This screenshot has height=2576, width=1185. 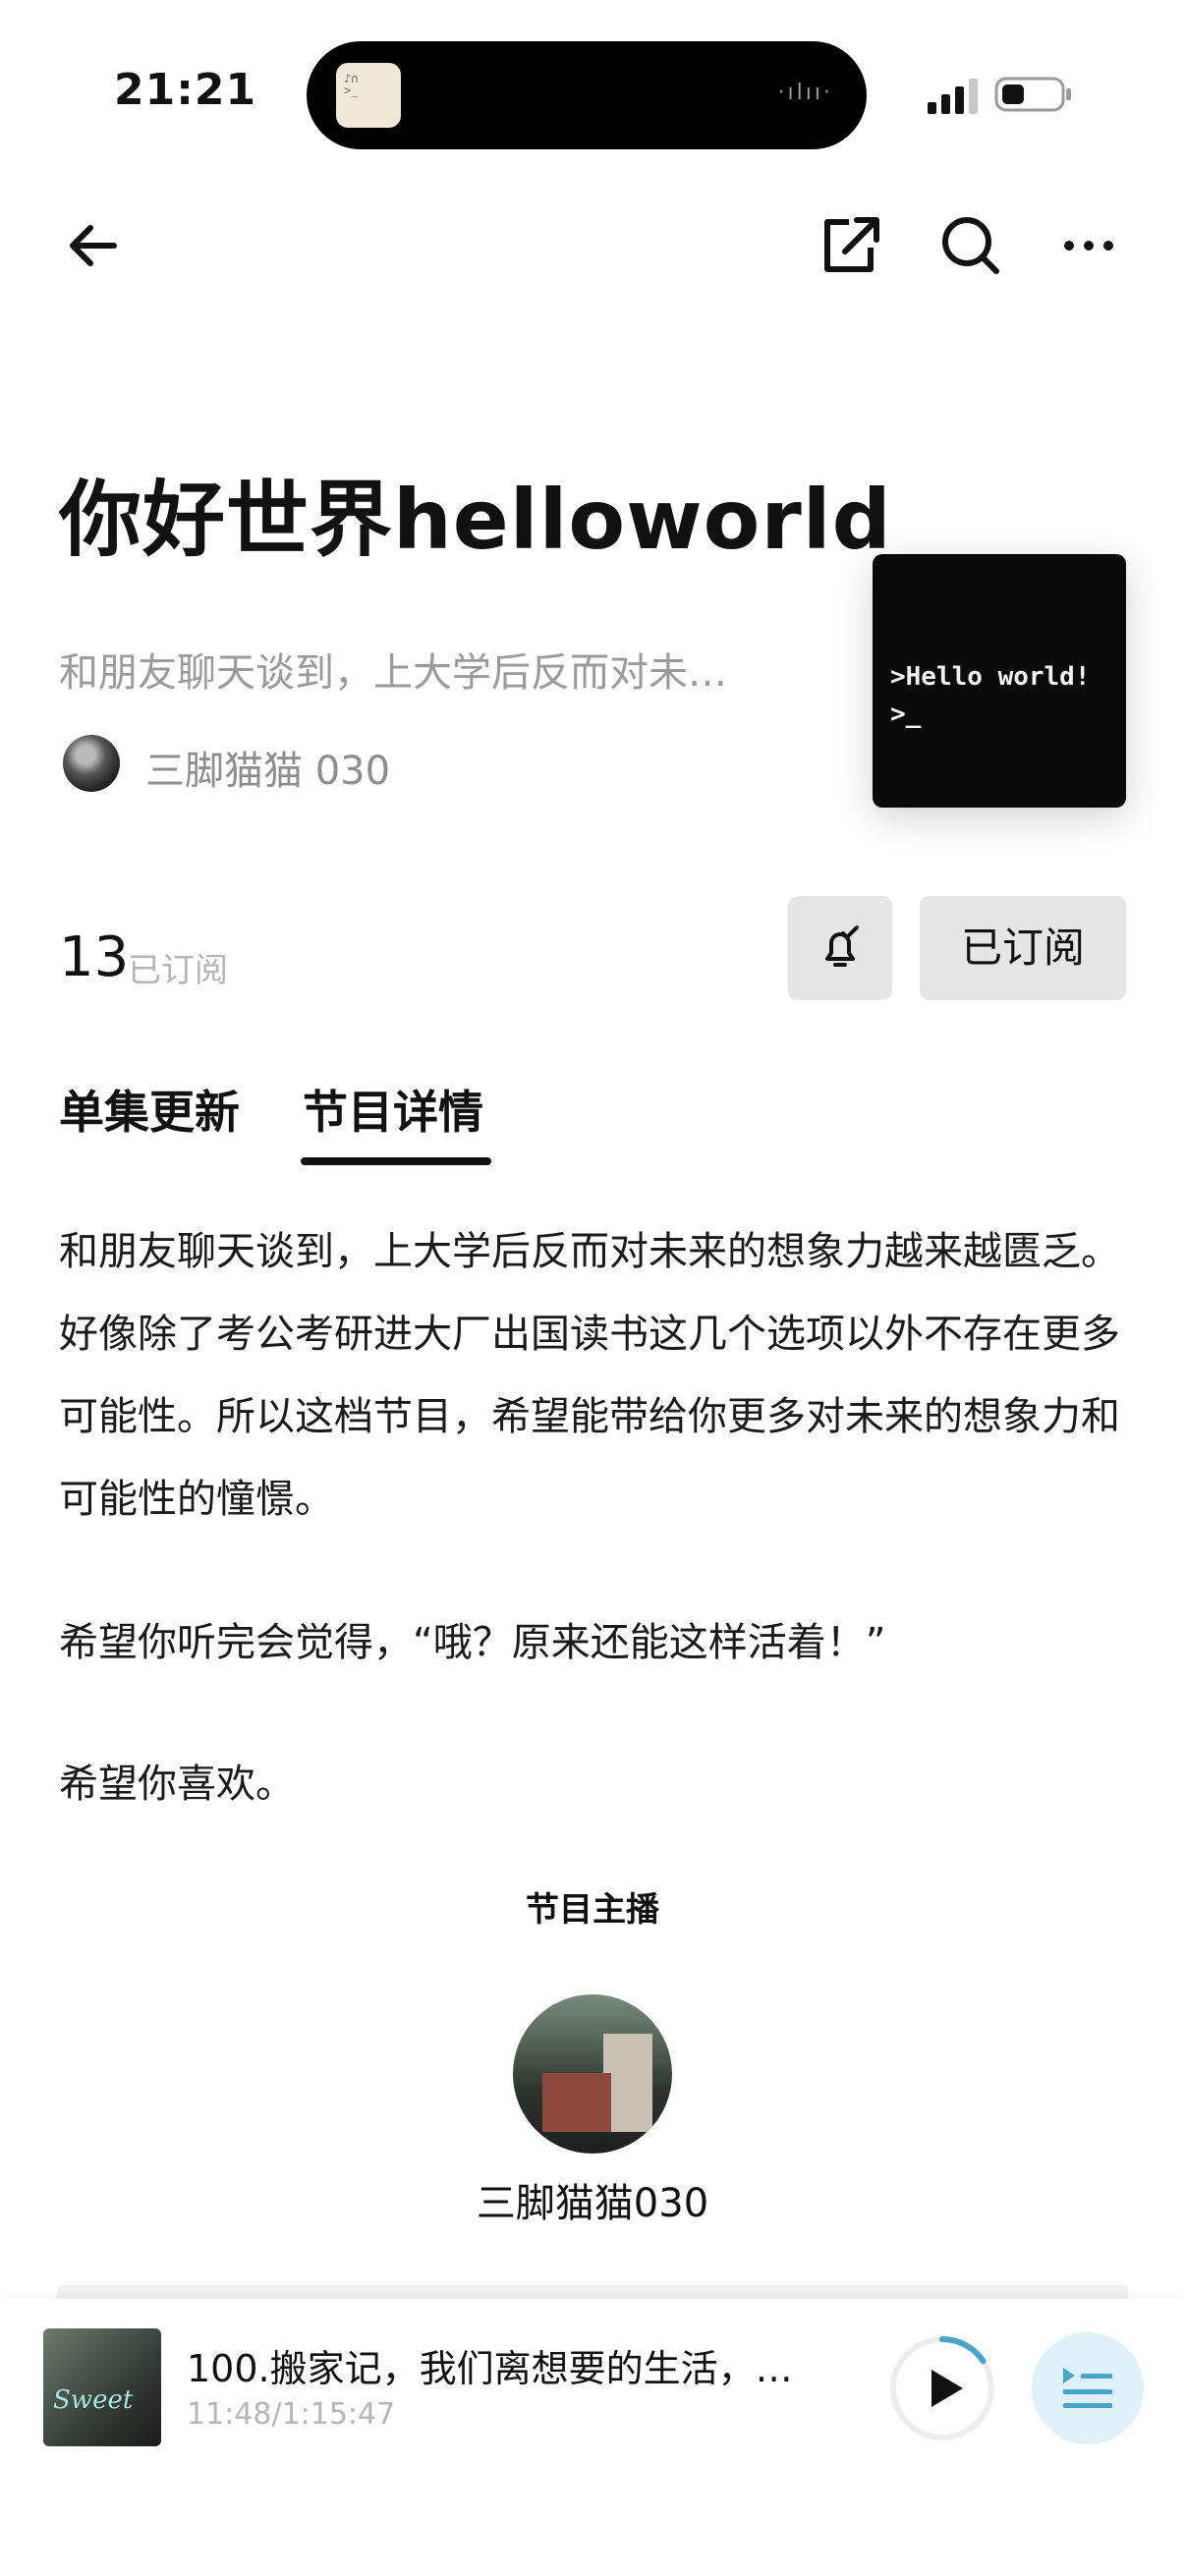 I want to click on cover-line-1: >Hello world!, so click(x=991, y=677).